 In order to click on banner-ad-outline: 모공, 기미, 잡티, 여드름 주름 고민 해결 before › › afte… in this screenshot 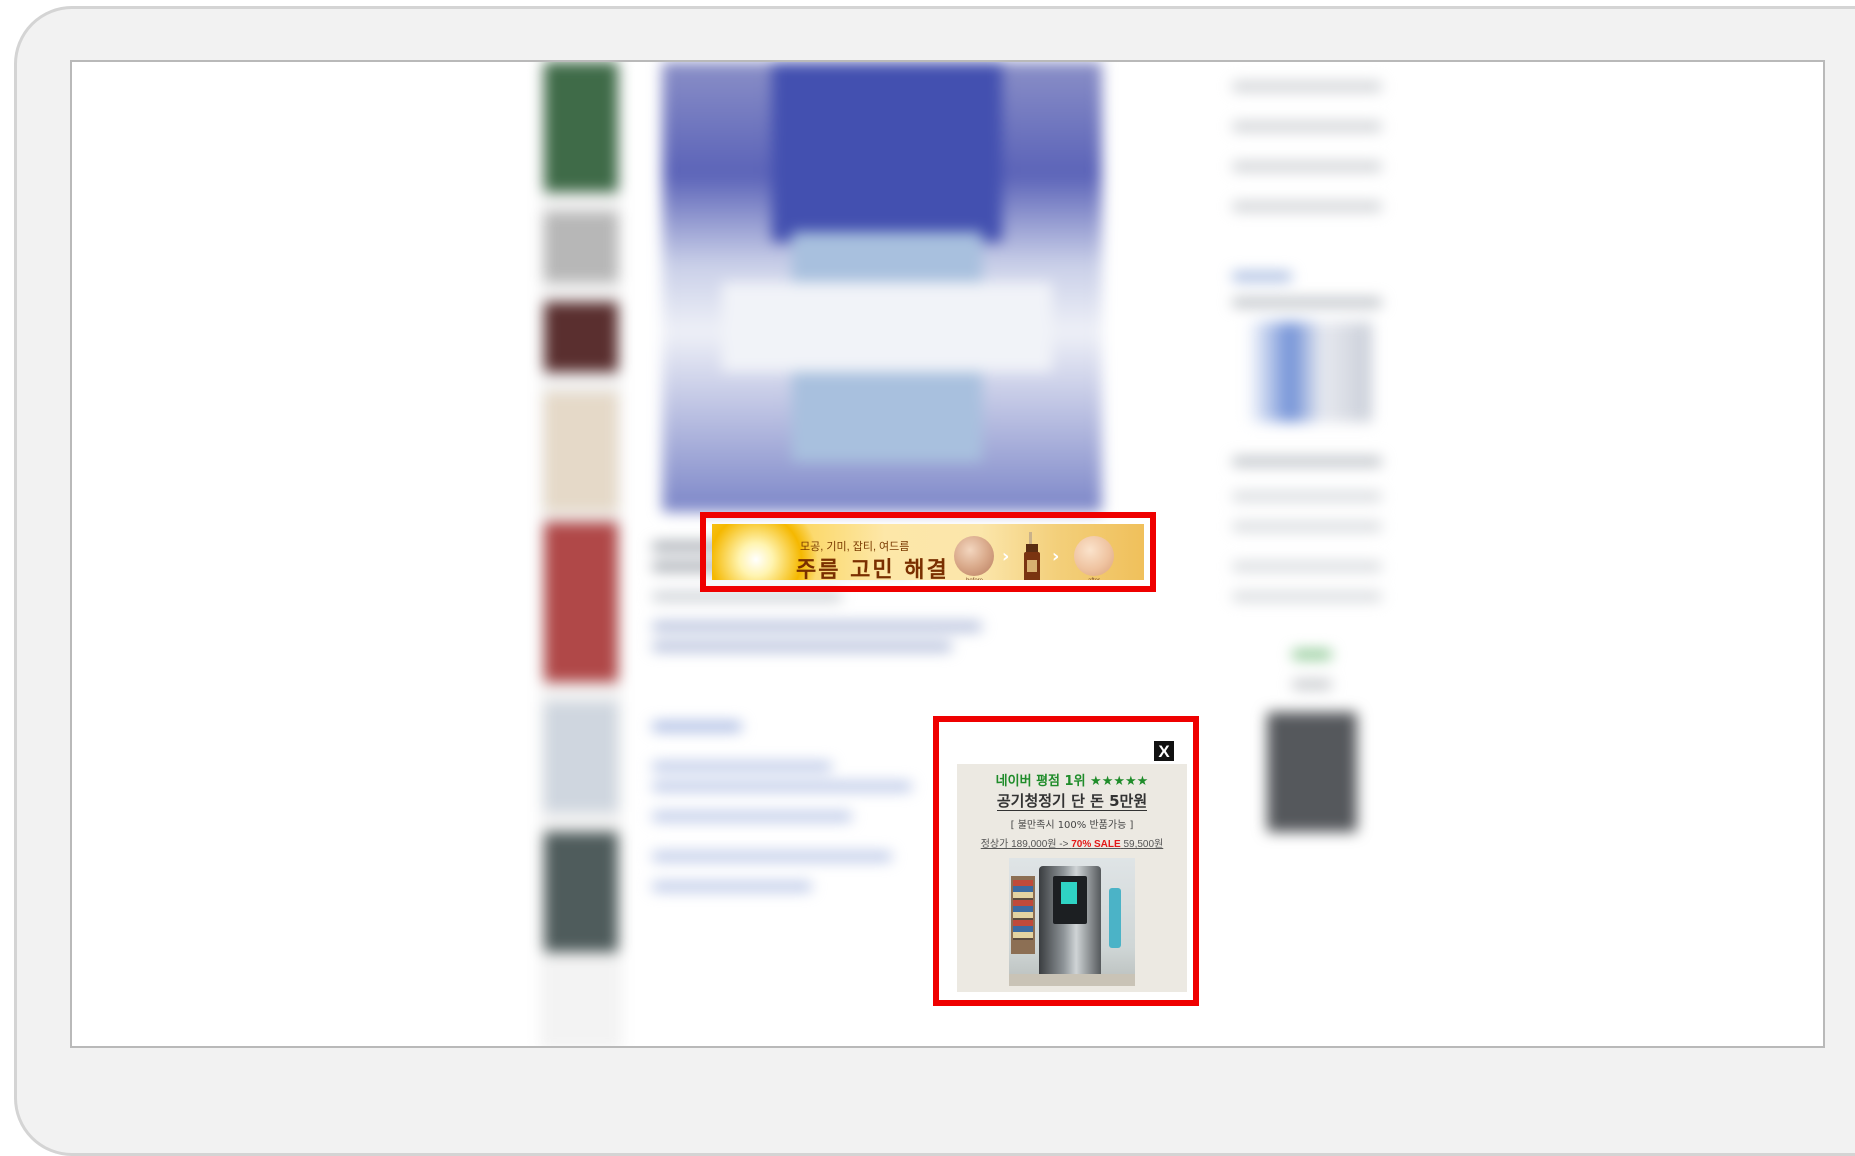, I will do `click(928, 552)`.